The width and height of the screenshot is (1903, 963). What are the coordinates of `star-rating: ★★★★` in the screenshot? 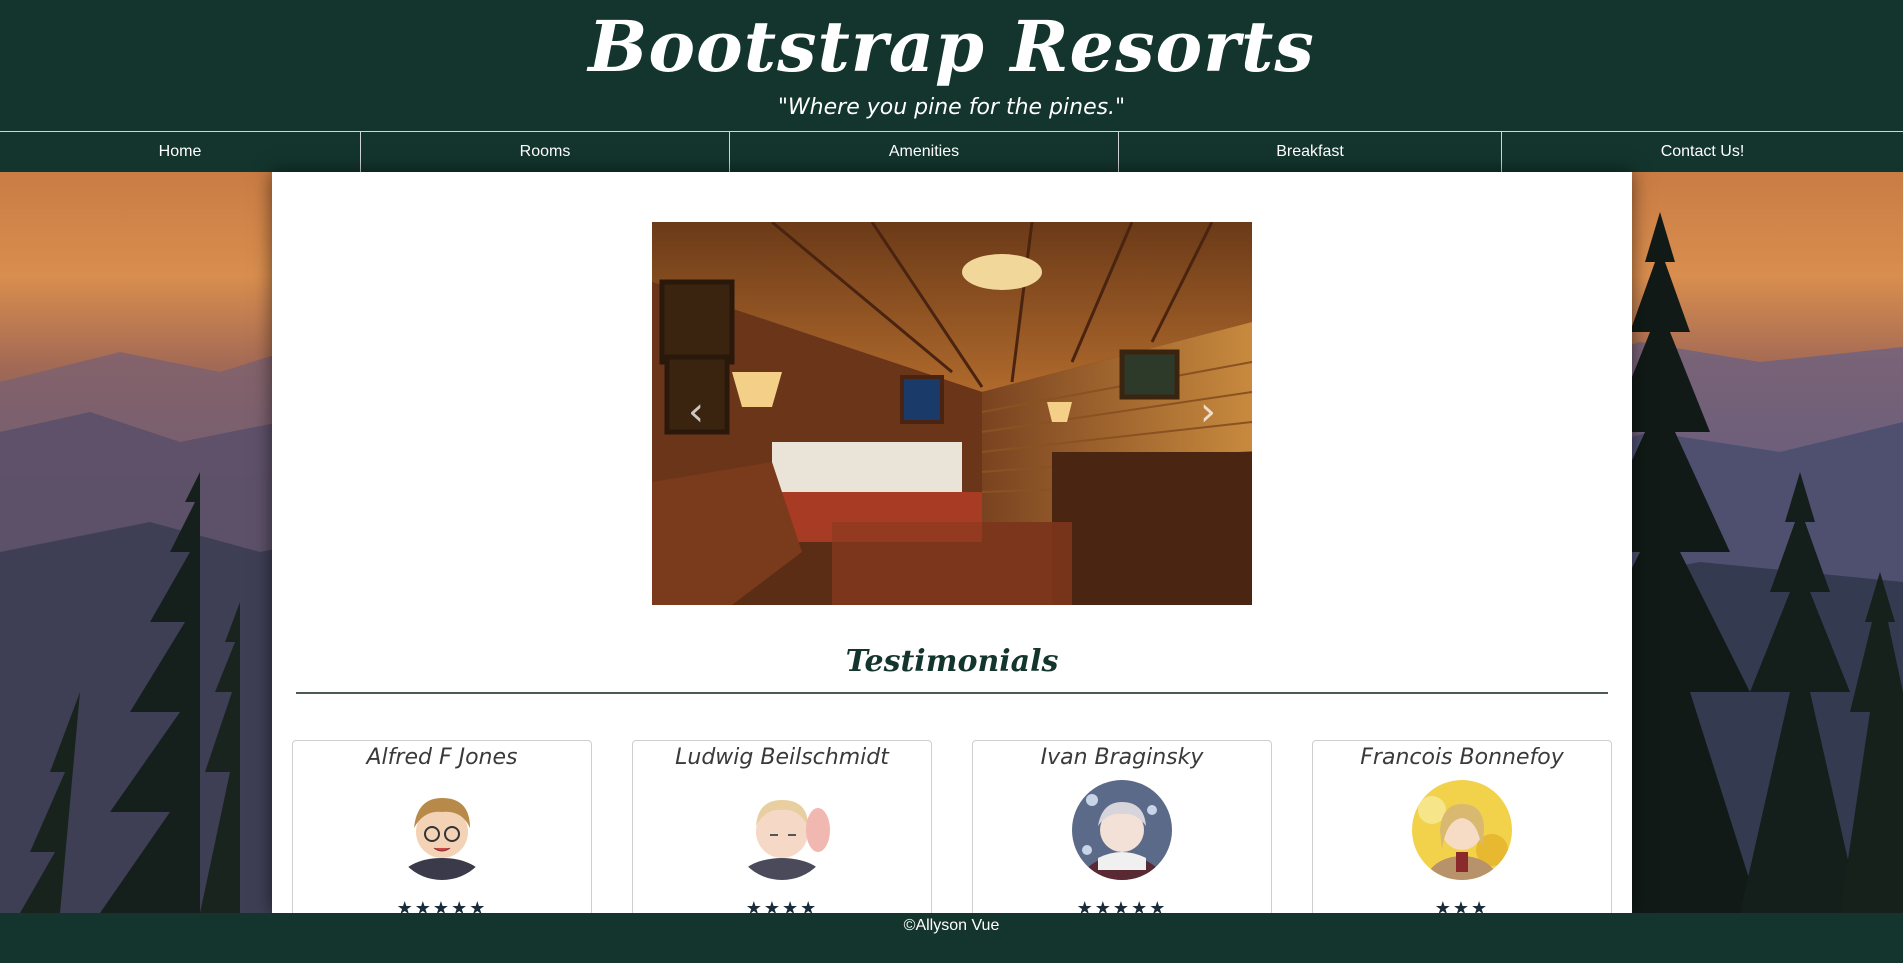 It's located at (782, 905).